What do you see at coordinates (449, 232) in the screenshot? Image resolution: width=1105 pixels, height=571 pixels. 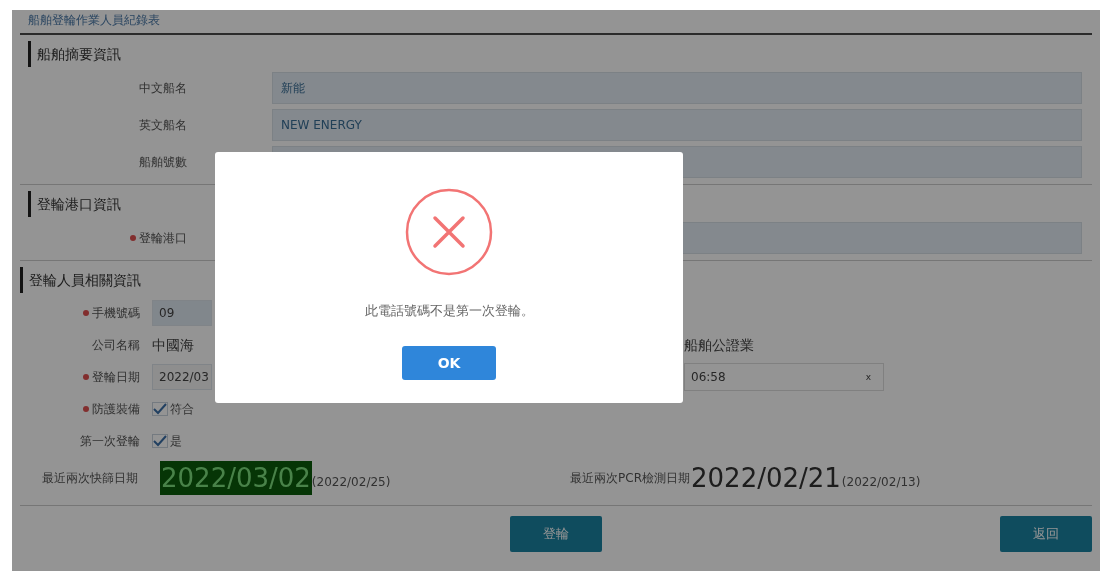 I see `error-icon` at bounding box center [449, 232].